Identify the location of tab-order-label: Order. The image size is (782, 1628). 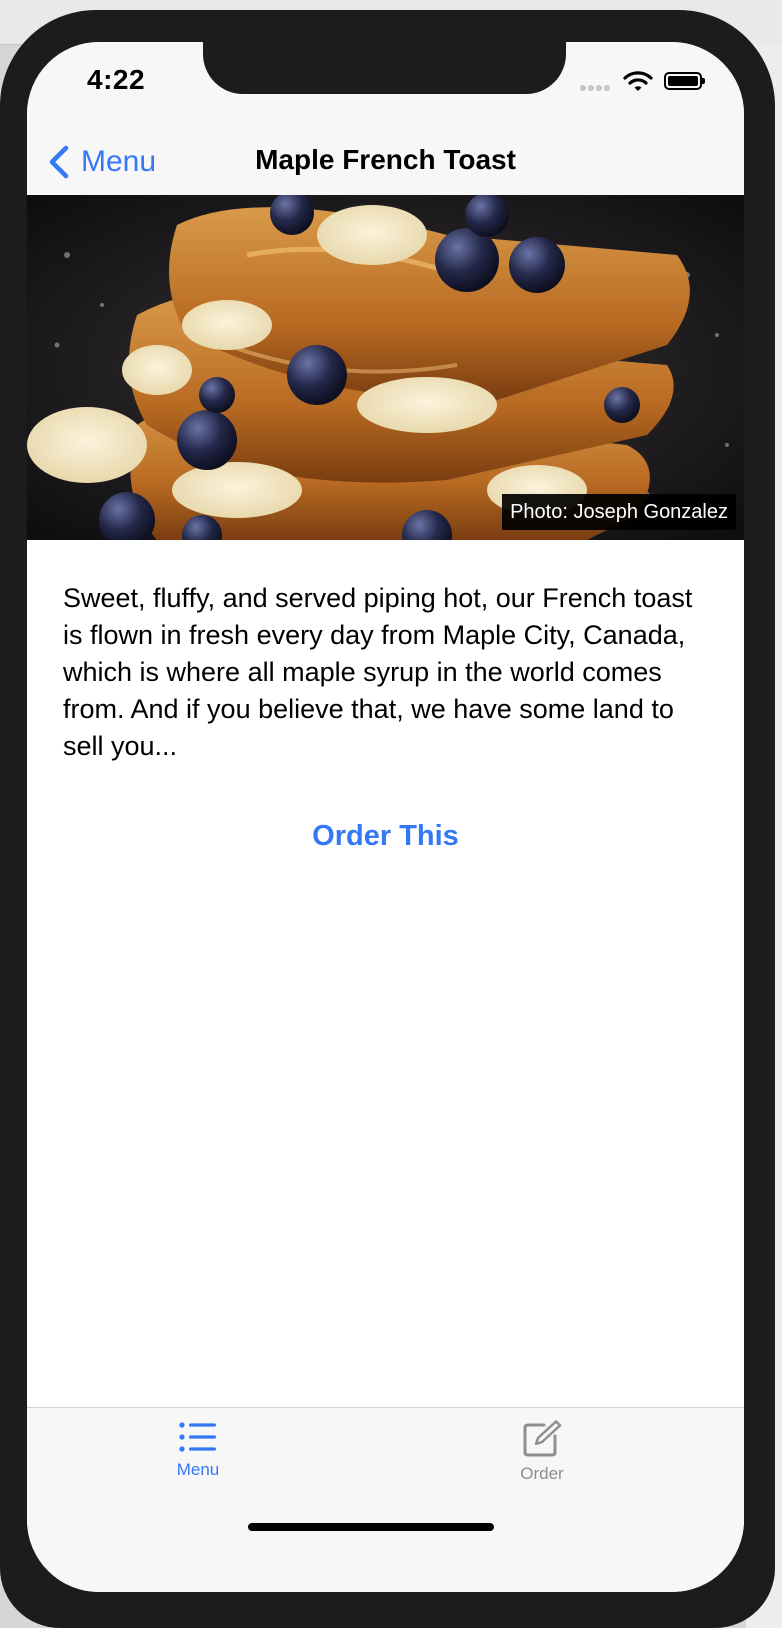
(542, 1473).